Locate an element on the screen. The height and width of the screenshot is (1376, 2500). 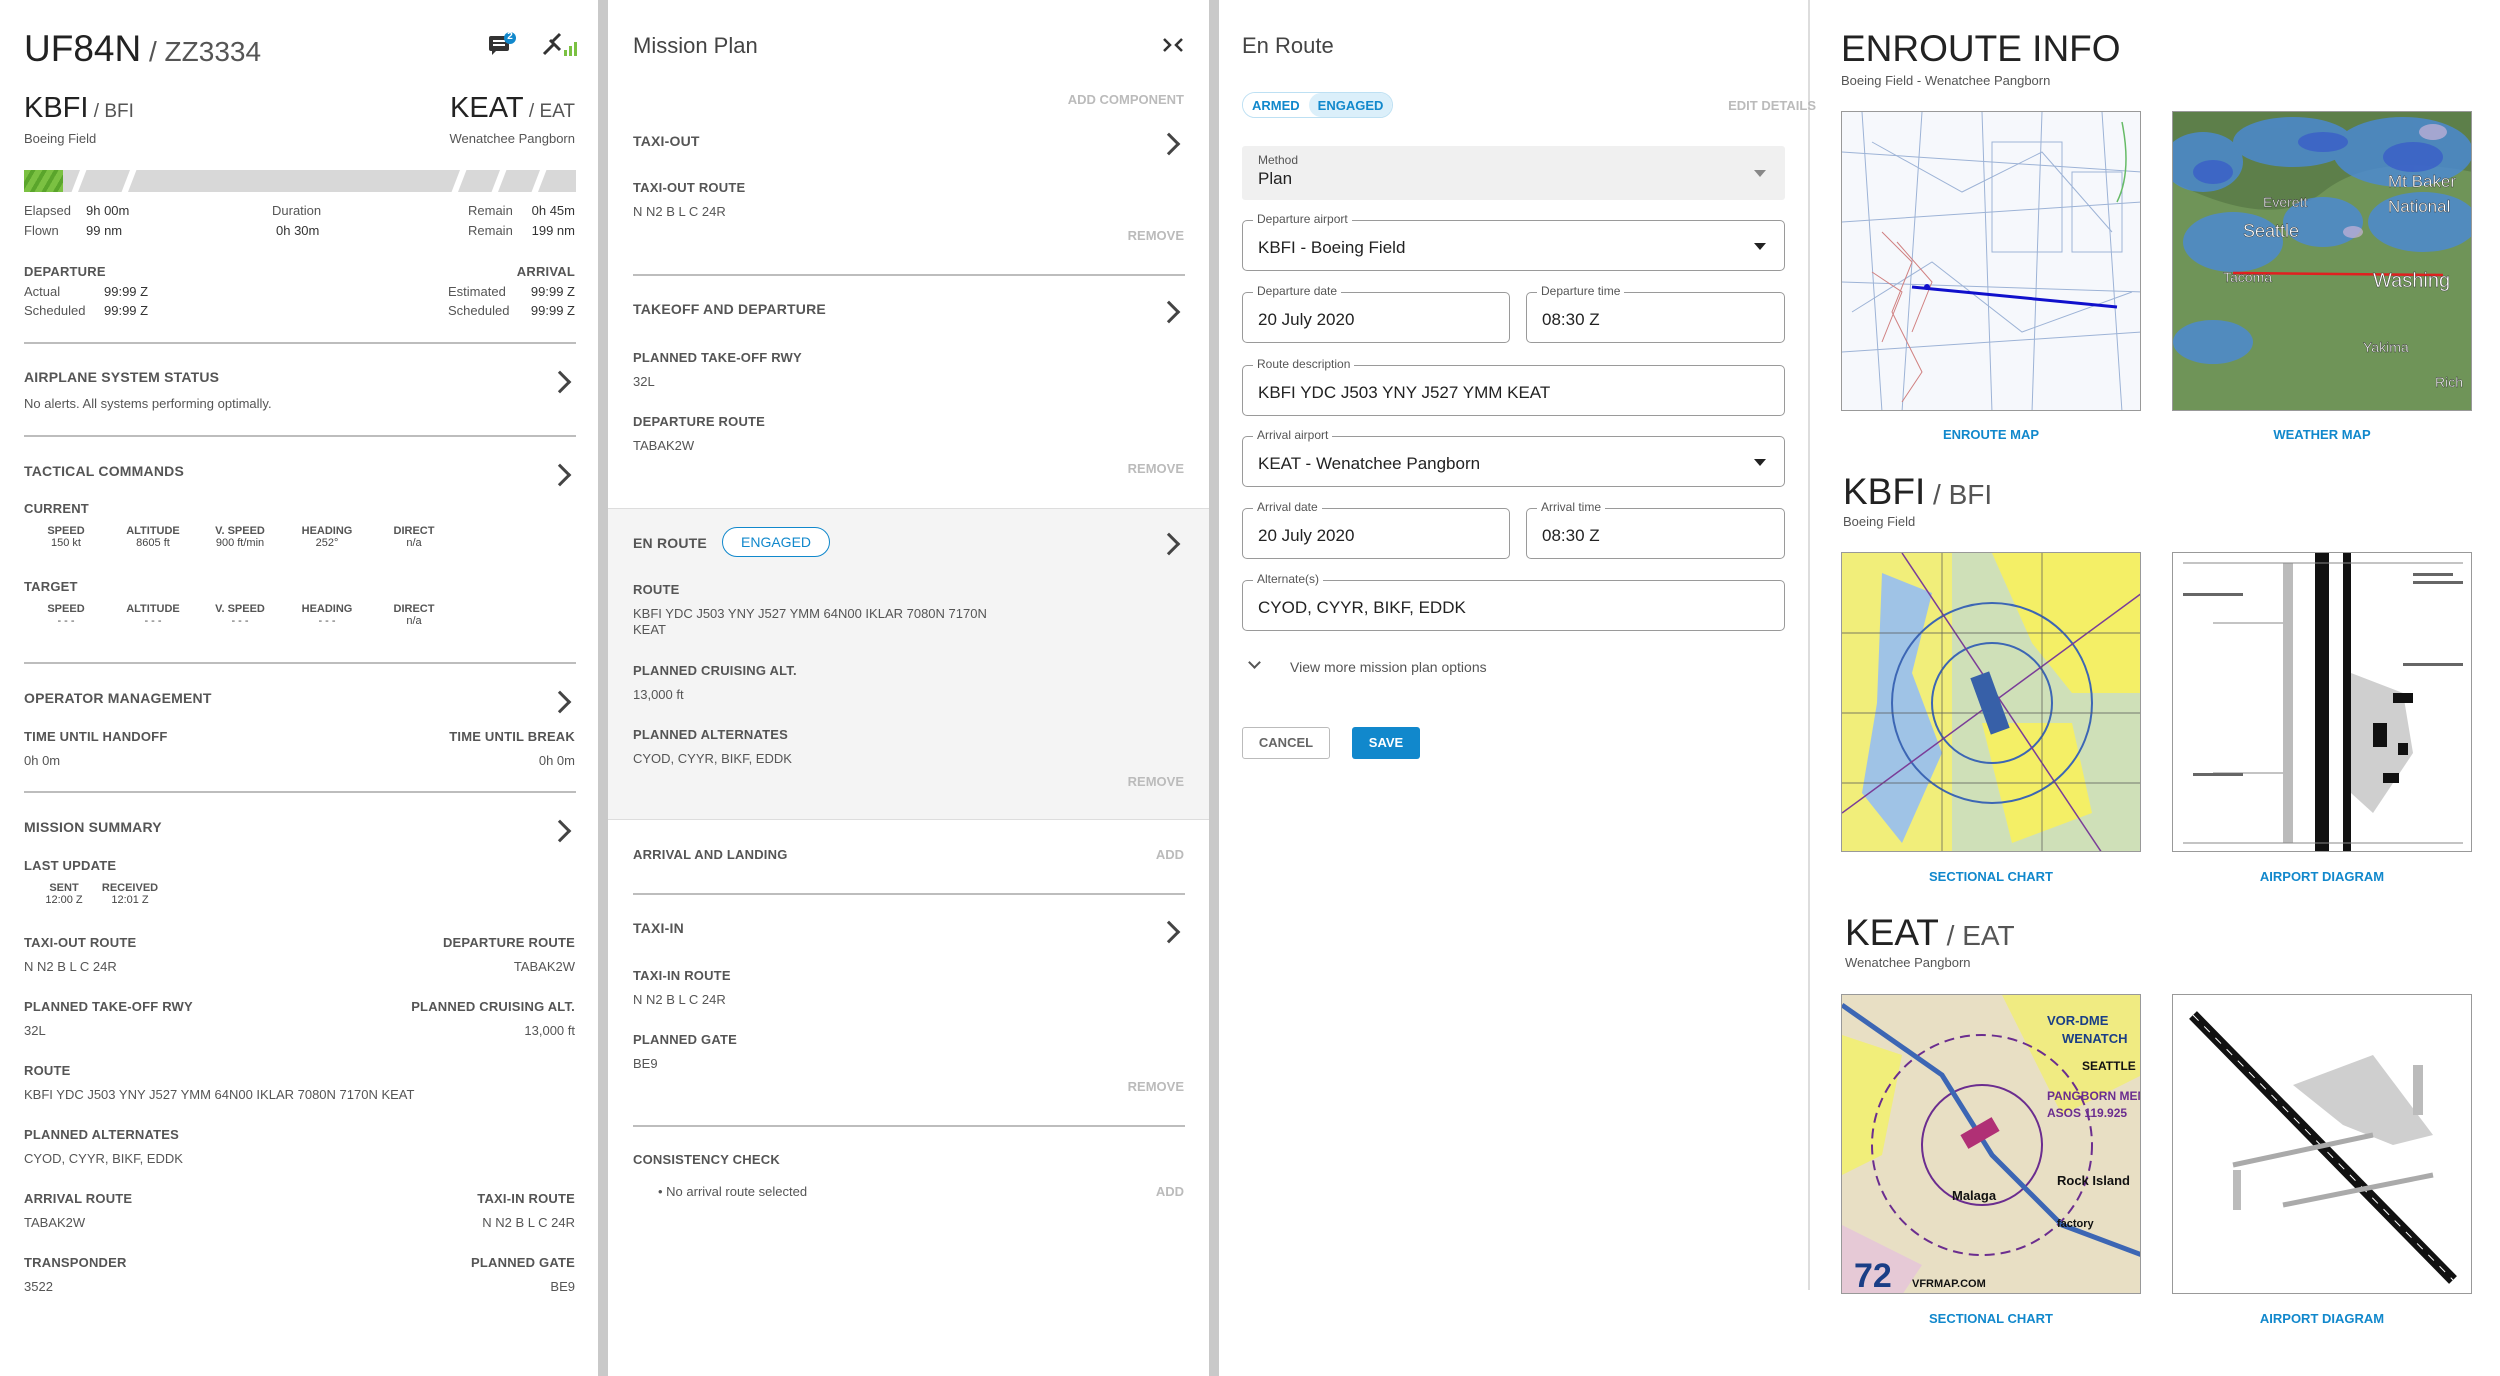
engaged-badge: ENGAGED is located at coordinates (776, 542).